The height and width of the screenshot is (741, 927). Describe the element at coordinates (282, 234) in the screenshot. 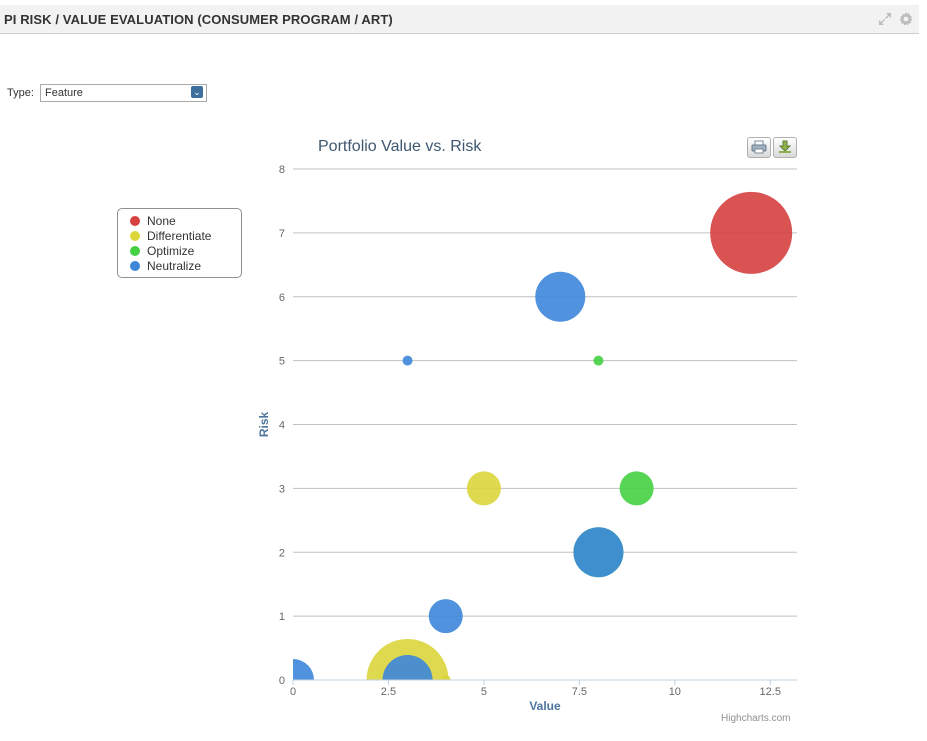

I see `y-tick-label: 7` at that location.